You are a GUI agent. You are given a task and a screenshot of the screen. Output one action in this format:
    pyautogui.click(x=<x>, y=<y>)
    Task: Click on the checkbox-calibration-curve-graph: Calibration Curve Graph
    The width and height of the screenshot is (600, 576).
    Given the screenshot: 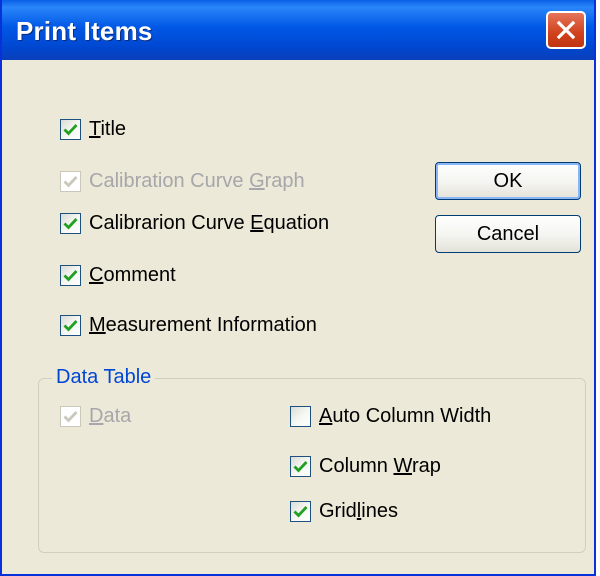 What is the action you would take?
    pyautogui.click(x=182, y=181)
    